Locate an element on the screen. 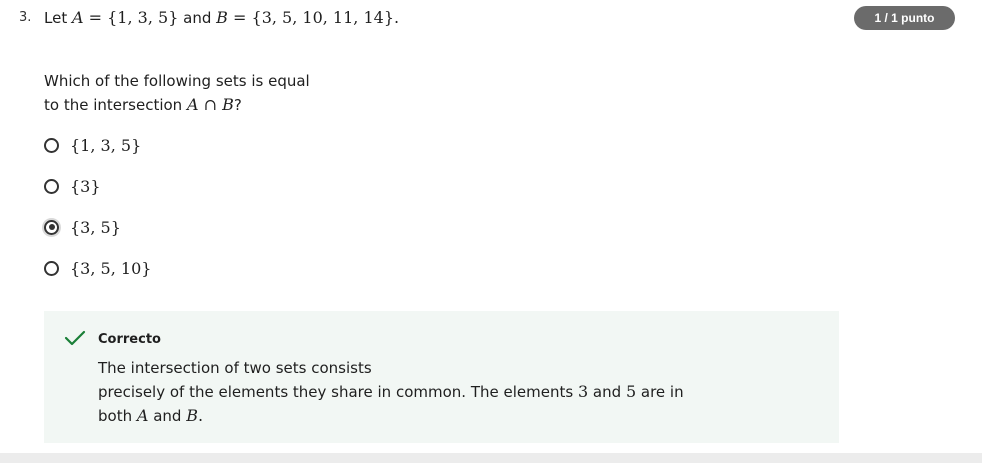  feedback-var-a: A is located at coordinates (142, 415).